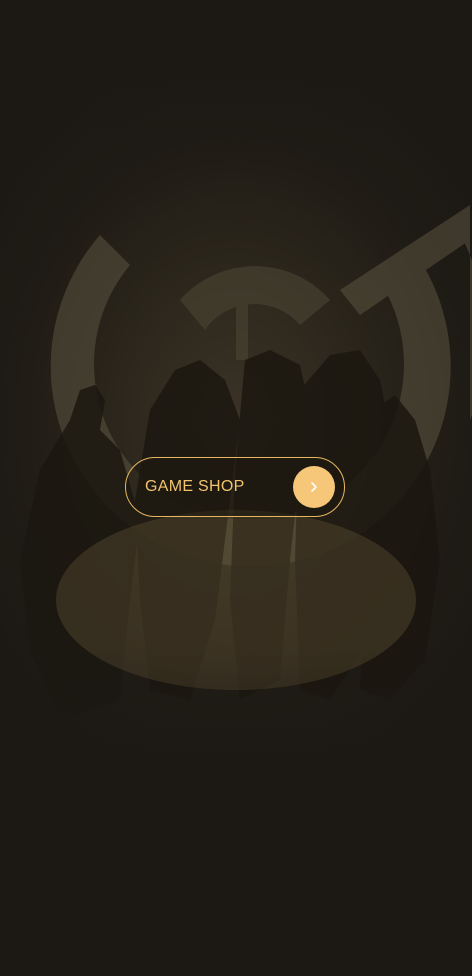 Image resolution: width=472 pixels, height=976 pixels. I want to click on arrow-button, so click(314, 487).